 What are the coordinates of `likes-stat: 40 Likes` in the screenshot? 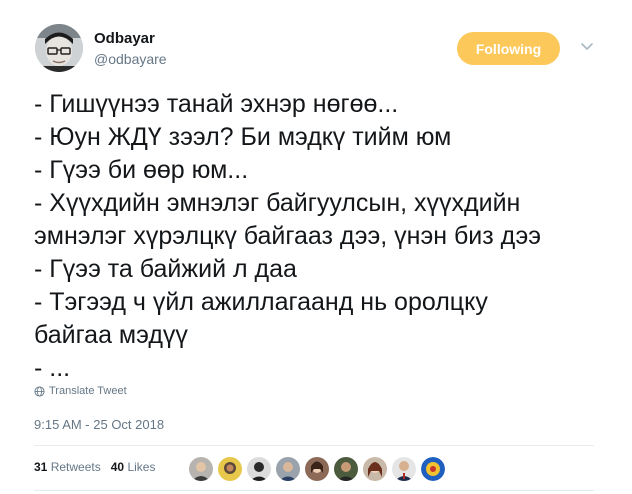 It's located at (133, 467).